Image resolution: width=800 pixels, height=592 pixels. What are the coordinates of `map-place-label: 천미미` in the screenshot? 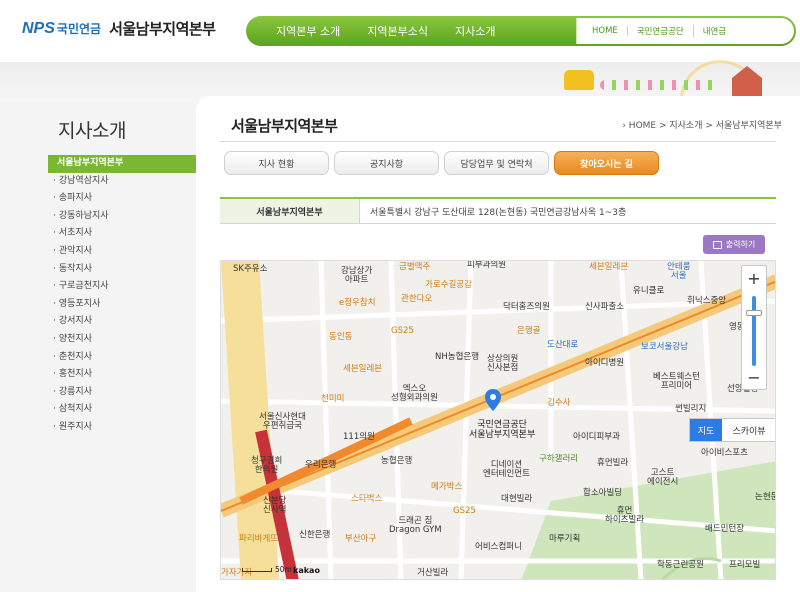 It's located at (332, 399).